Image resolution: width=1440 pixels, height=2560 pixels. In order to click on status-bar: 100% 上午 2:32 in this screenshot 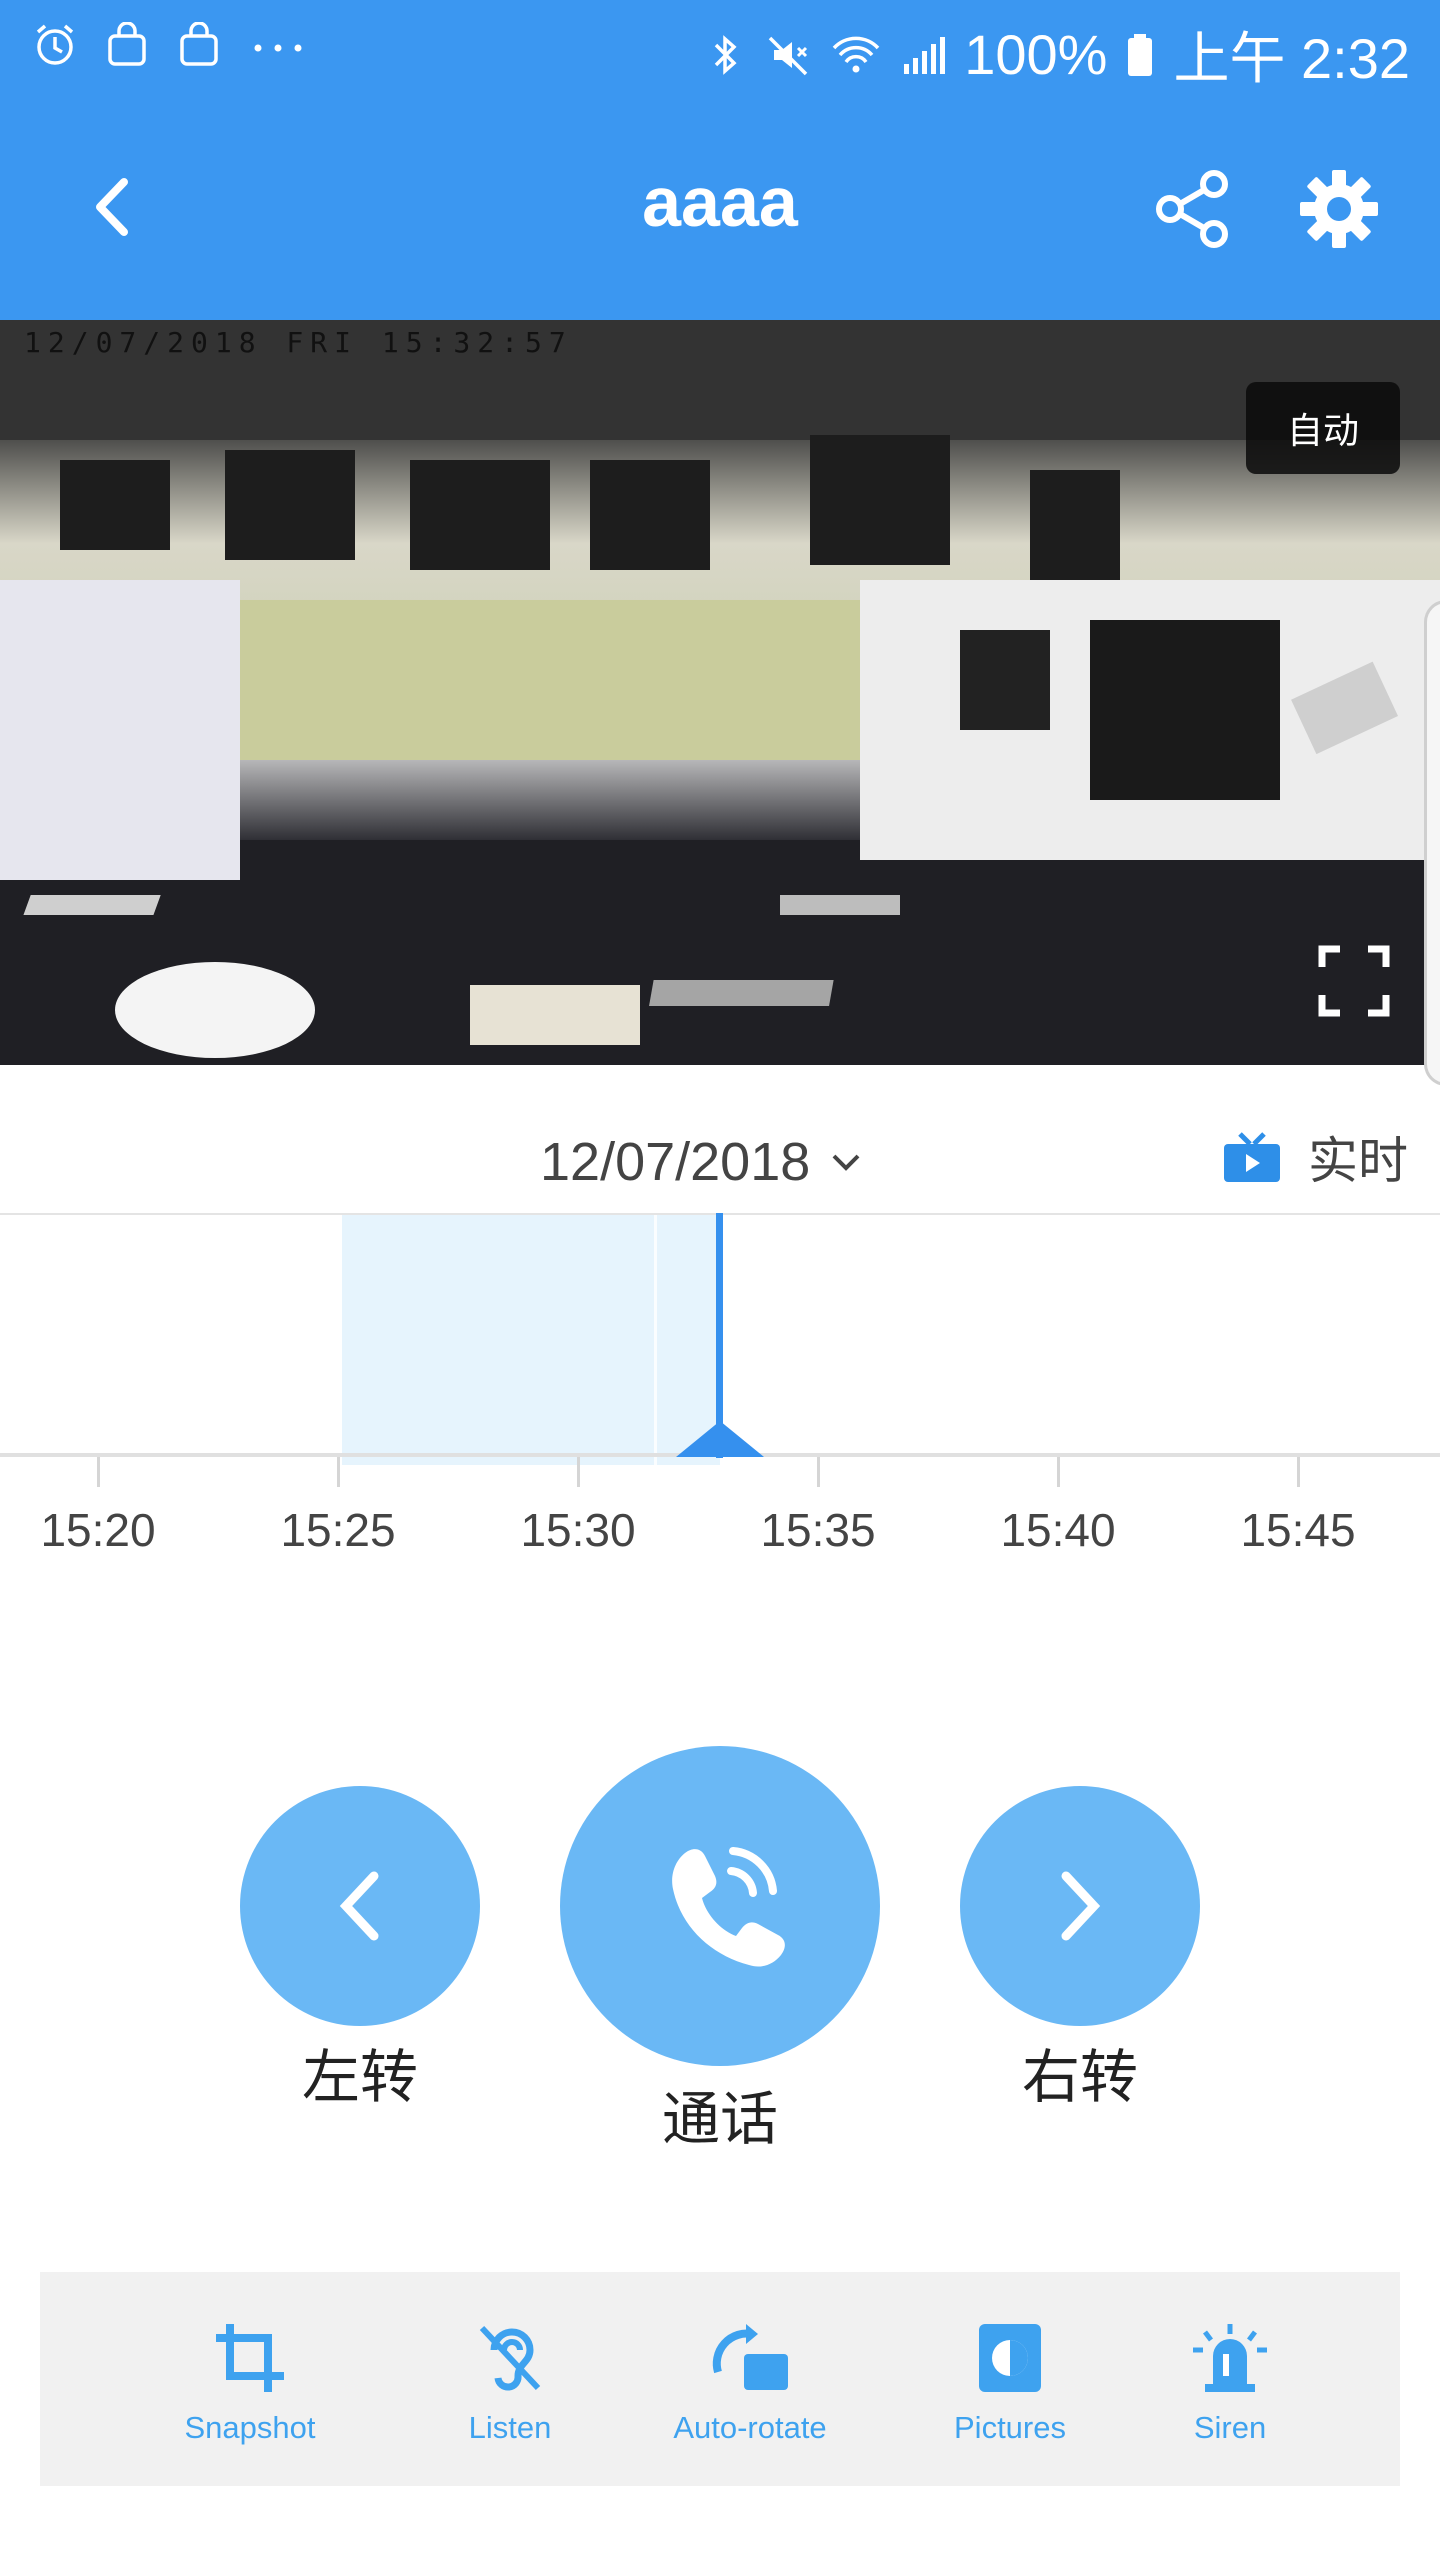, I will do `click(720, 50)`.